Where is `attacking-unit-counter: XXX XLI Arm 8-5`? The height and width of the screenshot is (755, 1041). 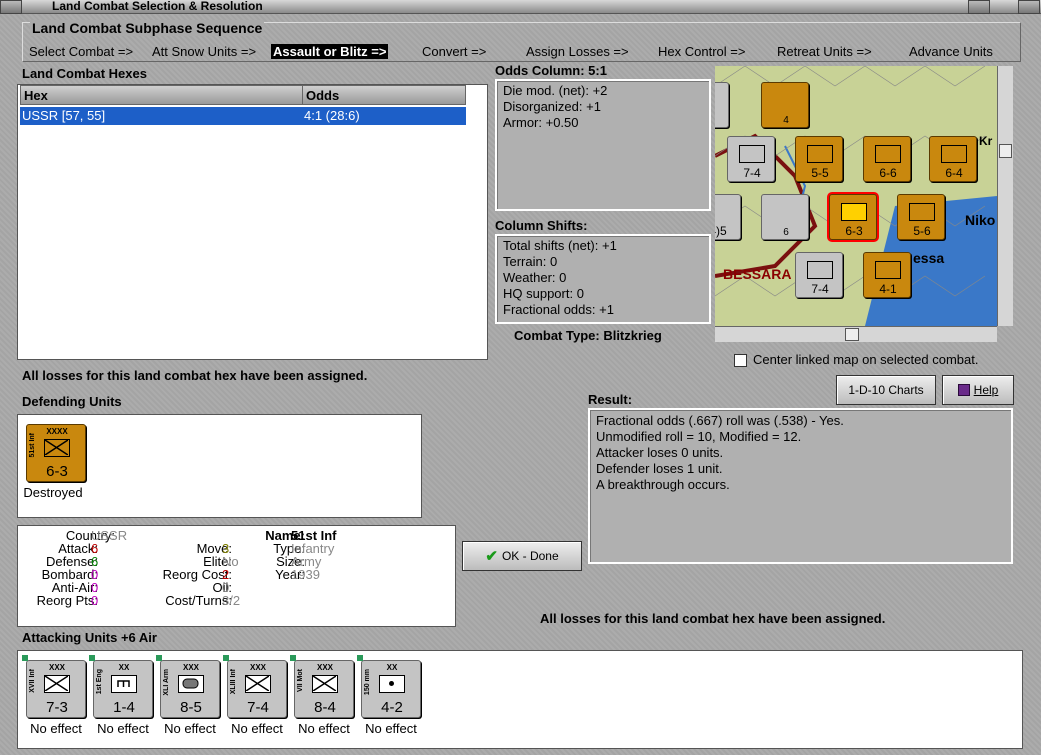
attacking-unit-counter: XXX XLI Arm 8-5 is located at coordinates (190, 689).